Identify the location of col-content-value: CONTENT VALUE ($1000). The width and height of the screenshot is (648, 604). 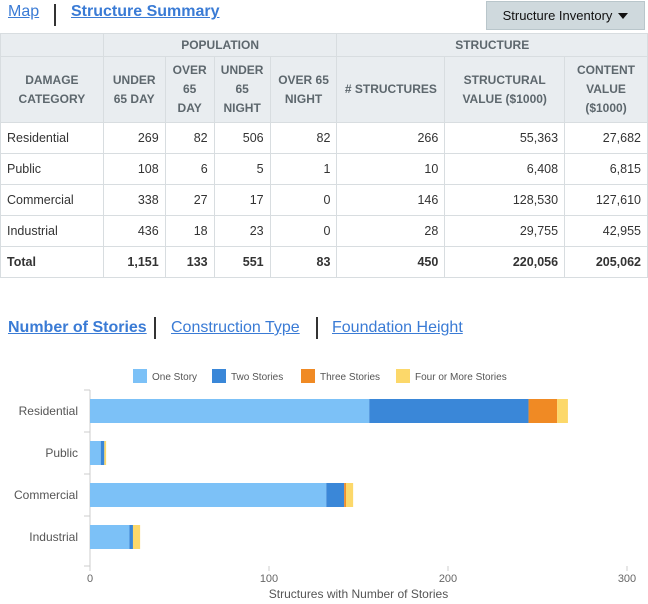
(606, 89).